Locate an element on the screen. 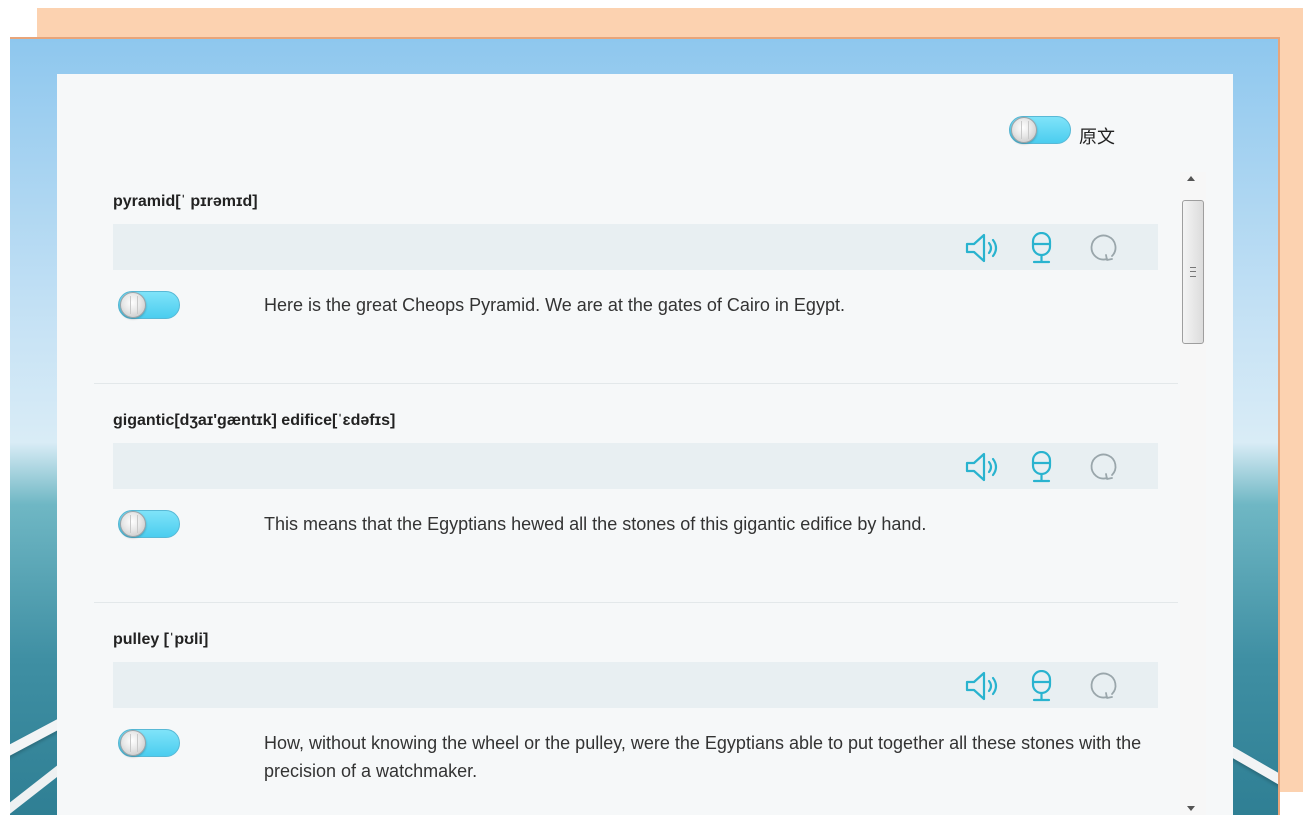  word-phonetic: pulley [ˈpʊli] is located at coordinates (161, 639).